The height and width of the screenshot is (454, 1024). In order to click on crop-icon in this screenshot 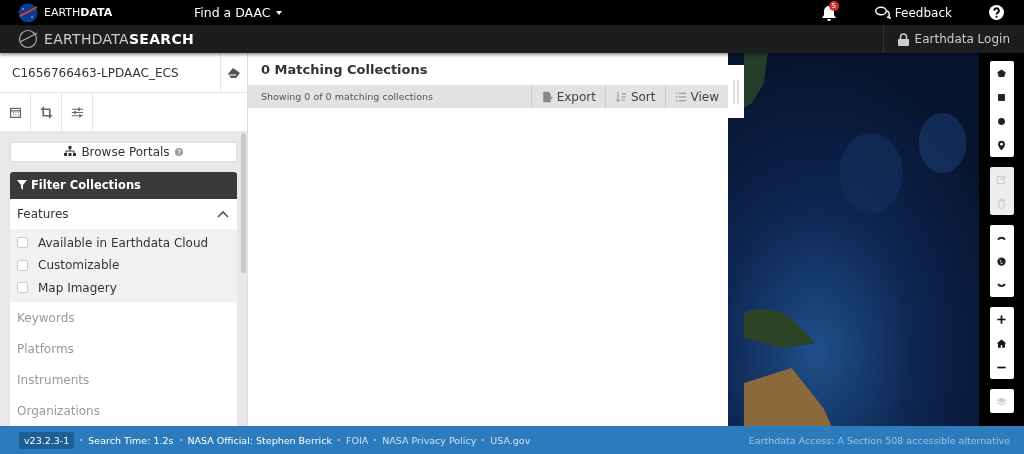, I will do `click(46, 112)`.